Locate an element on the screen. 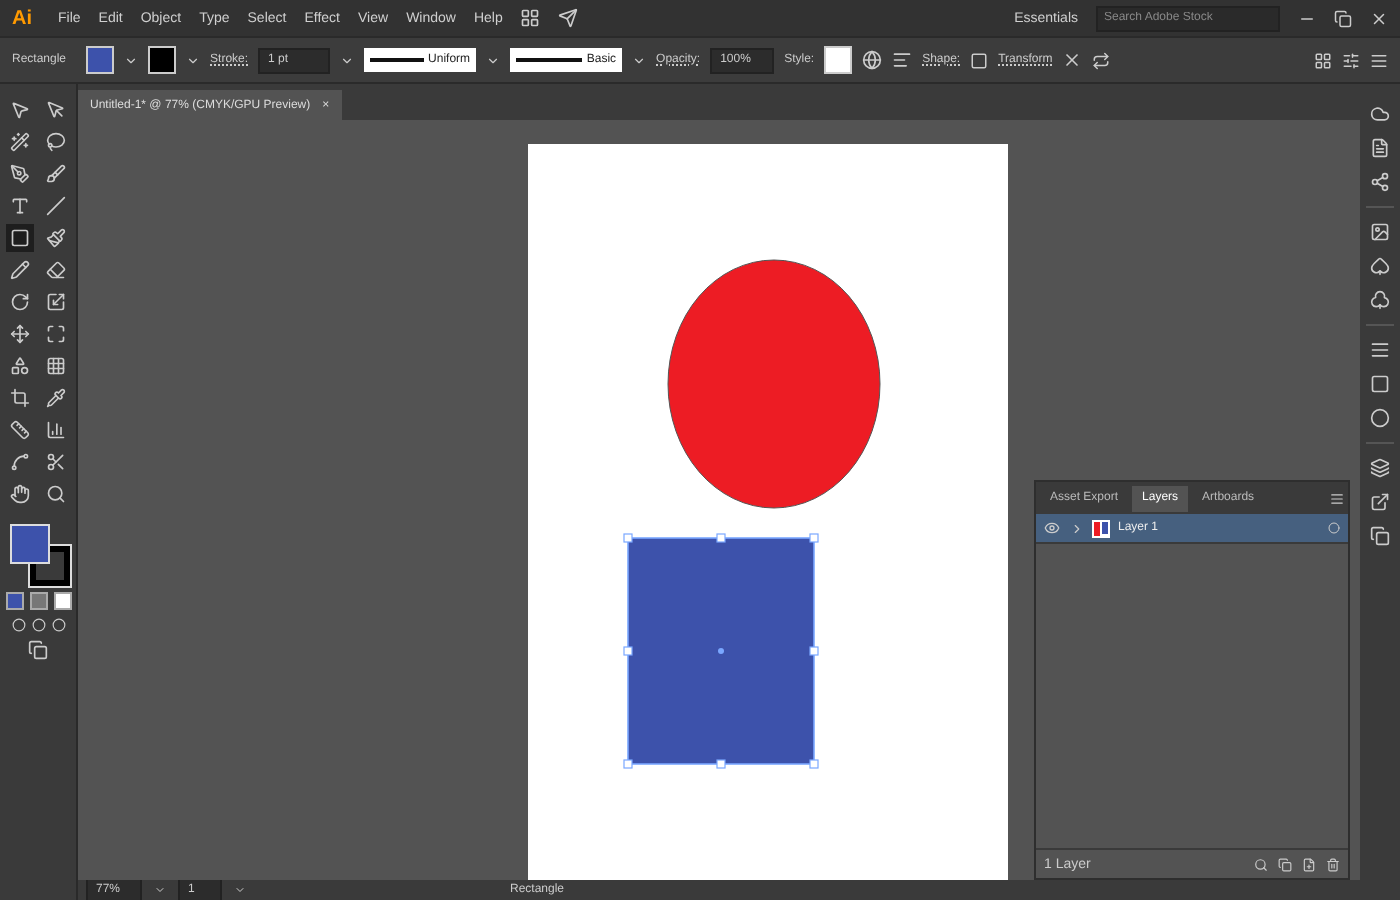  repeat-icon is located at coordinates (1101, 60).